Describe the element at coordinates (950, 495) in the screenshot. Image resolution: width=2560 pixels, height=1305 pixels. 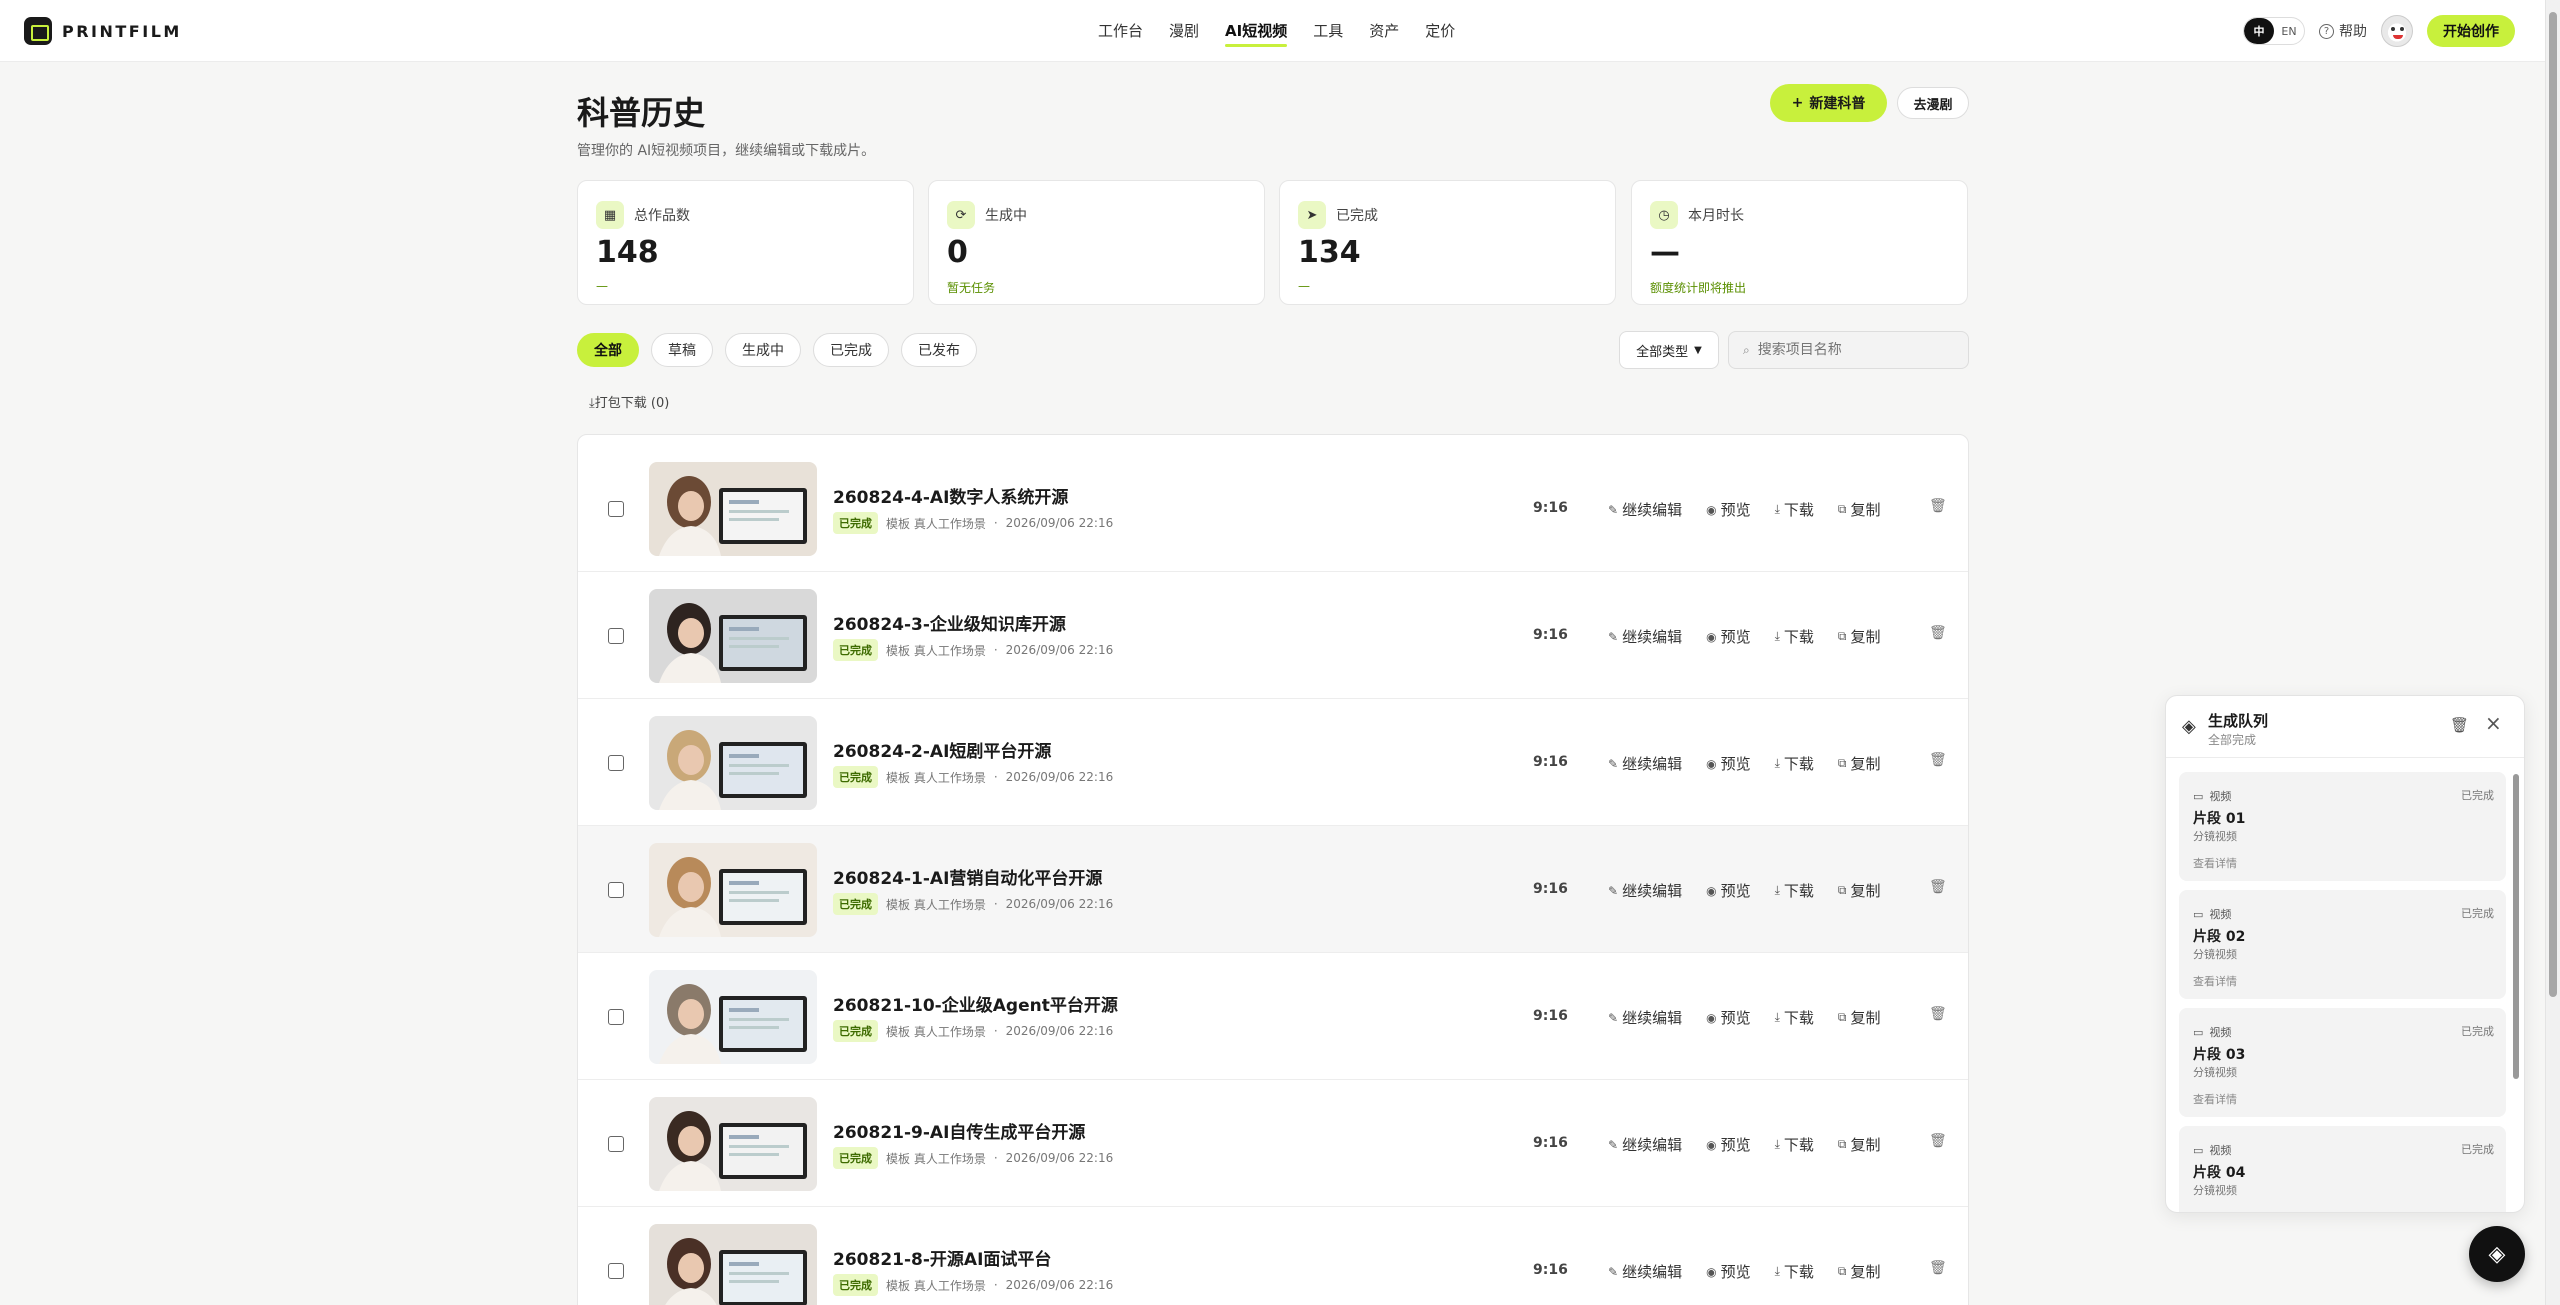
I see `project-title: 260824-4-AI数字人系统开源` at that location.